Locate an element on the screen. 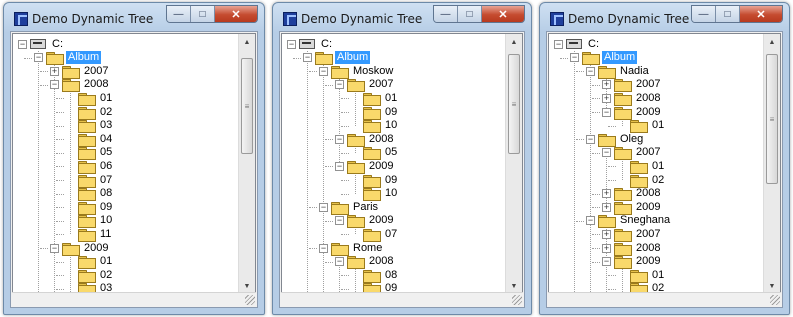 This screenshot has height=317, width=793. tree-node: − Rome is located at coordinates (346, 248).